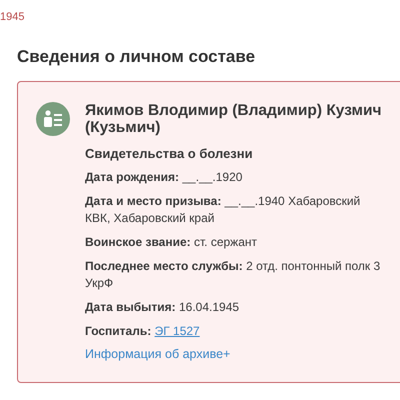  I want to click on hospital-link: ЭГ 1527, so click(177, 331).